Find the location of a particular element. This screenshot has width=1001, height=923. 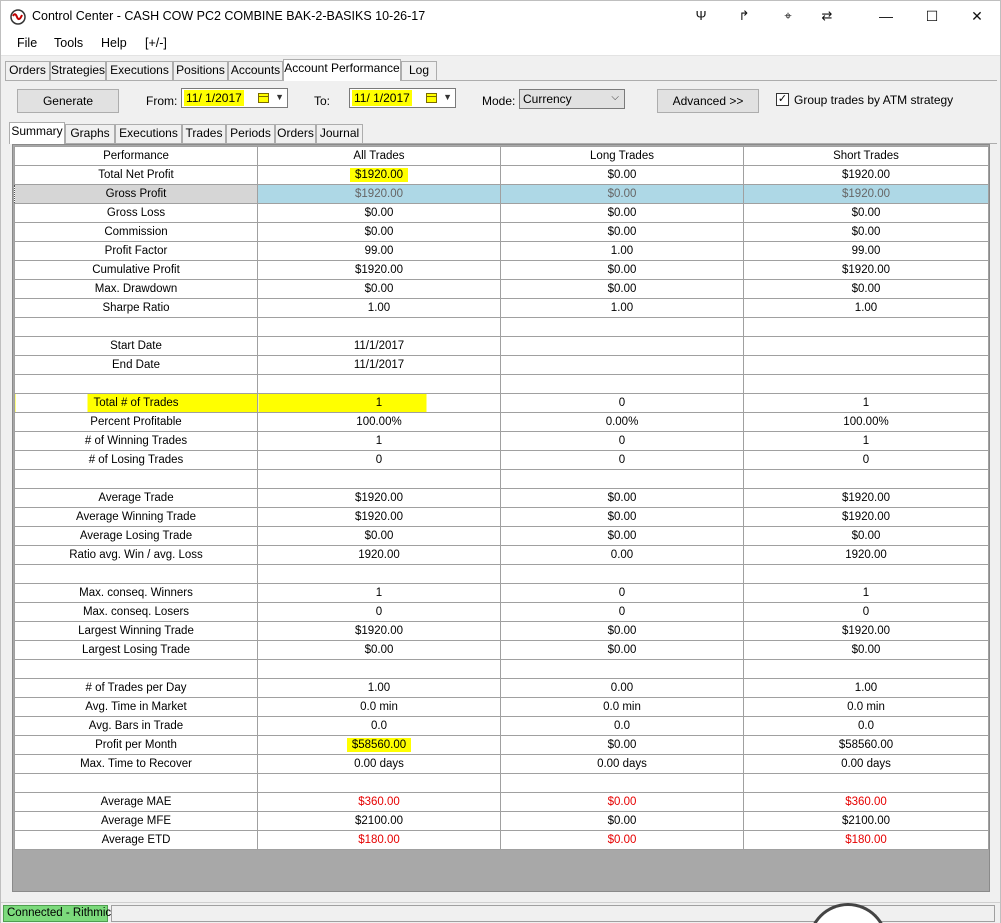

table-row: Total Net Profit $1920.00 $0.00 $1920.00 is located at coordinates (501, 175).